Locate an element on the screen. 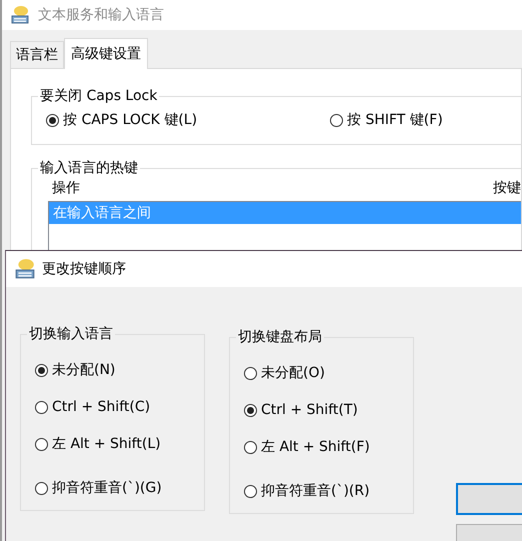 Image resolution: width=522 pixels, height=541 pixels. radio-label: 按 CAPS LOCK 键(L) is located at coordinates (130, 120).